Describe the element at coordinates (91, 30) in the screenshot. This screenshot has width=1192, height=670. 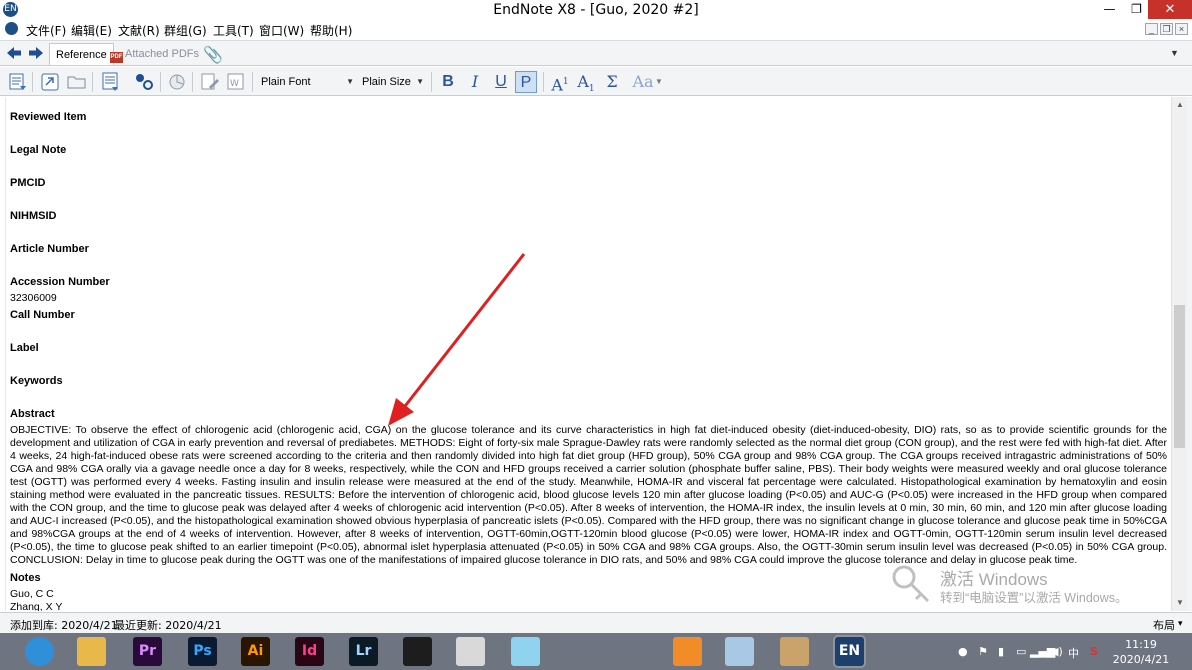
I see `menu-edit: 编辑(E)` at that location.